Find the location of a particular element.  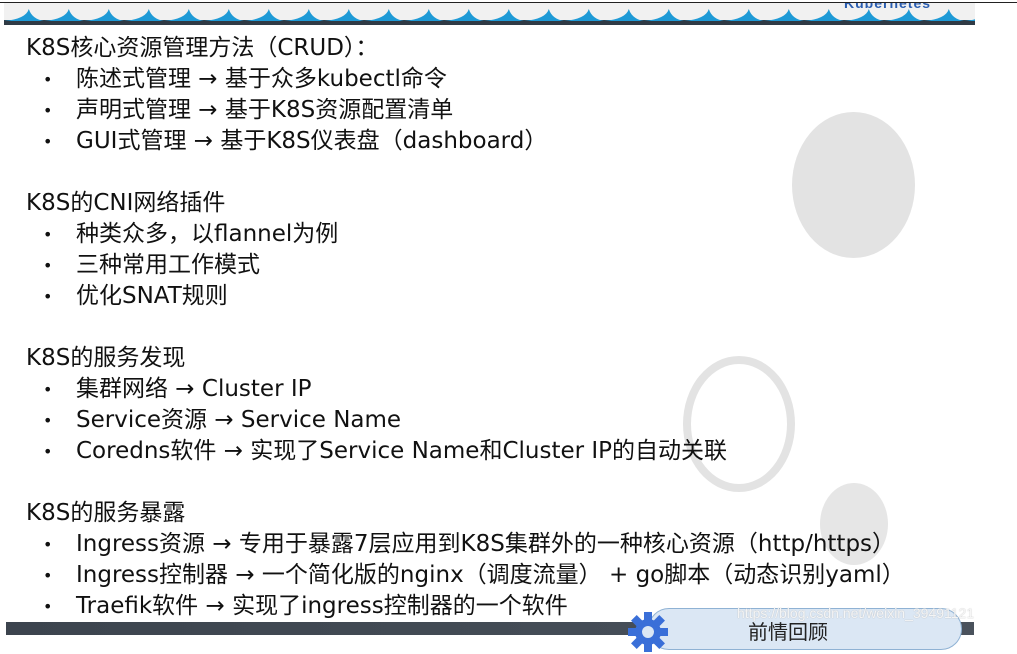

list-item-text: 声明式管理 → 基于K8S资源配置清单 is located at coordinates (265, 110).